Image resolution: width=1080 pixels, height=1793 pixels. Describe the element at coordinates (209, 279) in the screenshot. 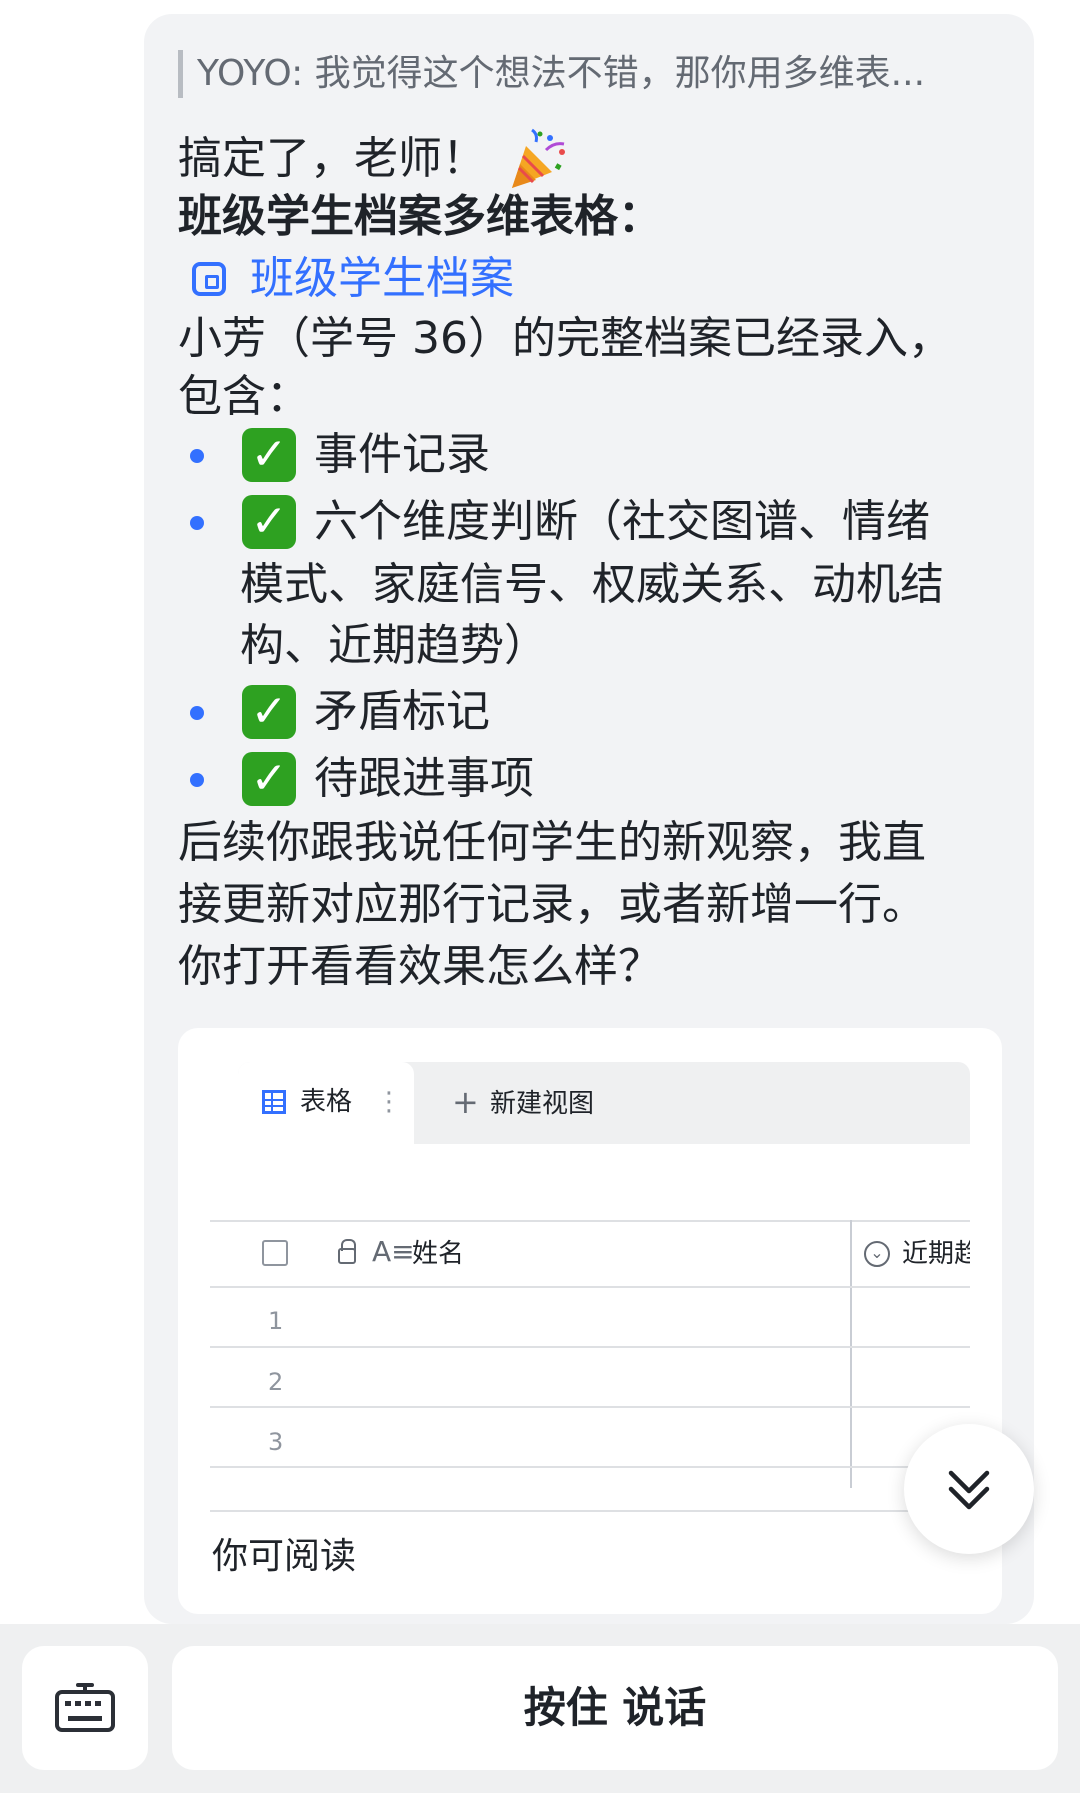

I see `bitable-icon` at that location.